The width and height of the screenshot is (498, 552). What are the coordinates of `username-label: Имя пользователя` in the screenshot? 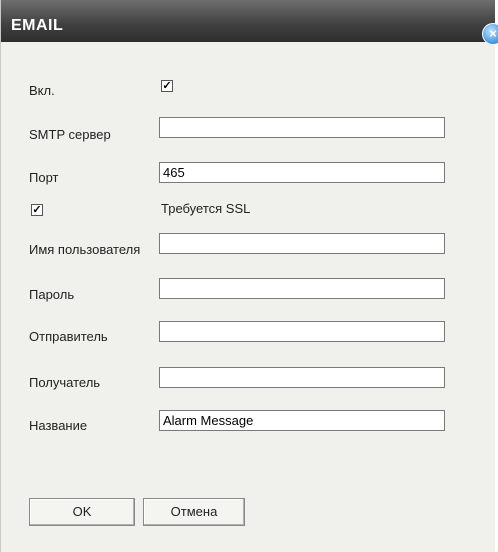 It's located at (85, 249).